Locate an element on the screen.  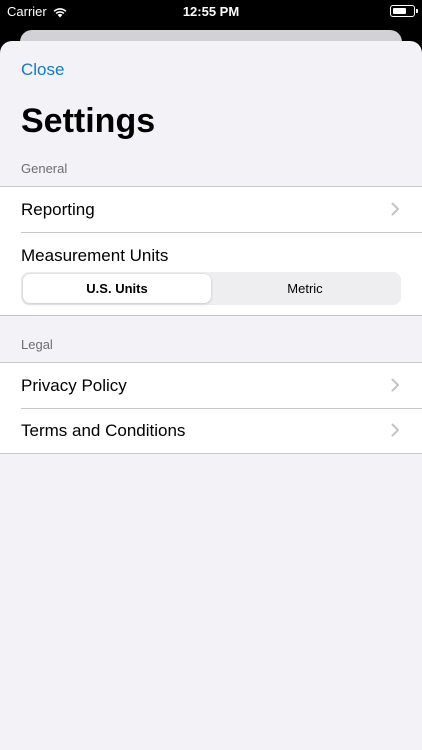
battery-icon is located at coordinates (404, 11).